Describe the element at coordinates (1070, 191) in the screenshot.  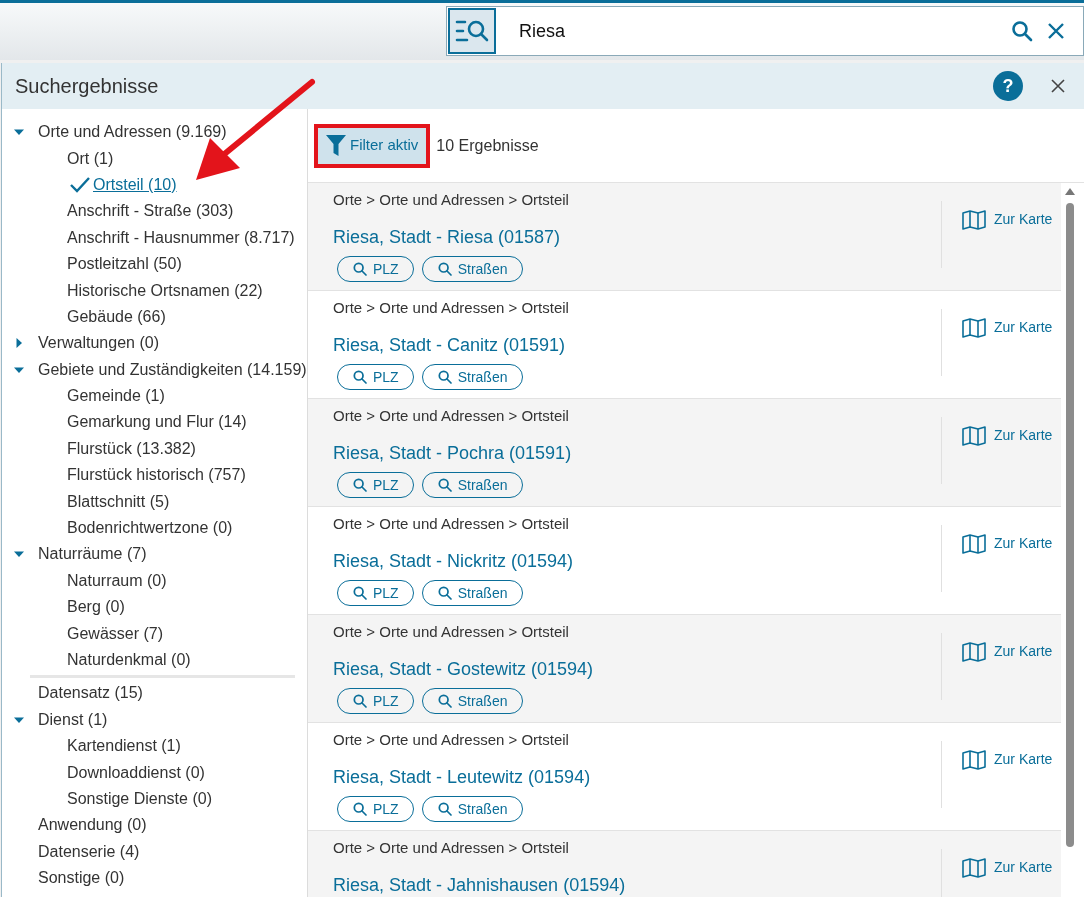
I see `scroll-up-icon` at that location.